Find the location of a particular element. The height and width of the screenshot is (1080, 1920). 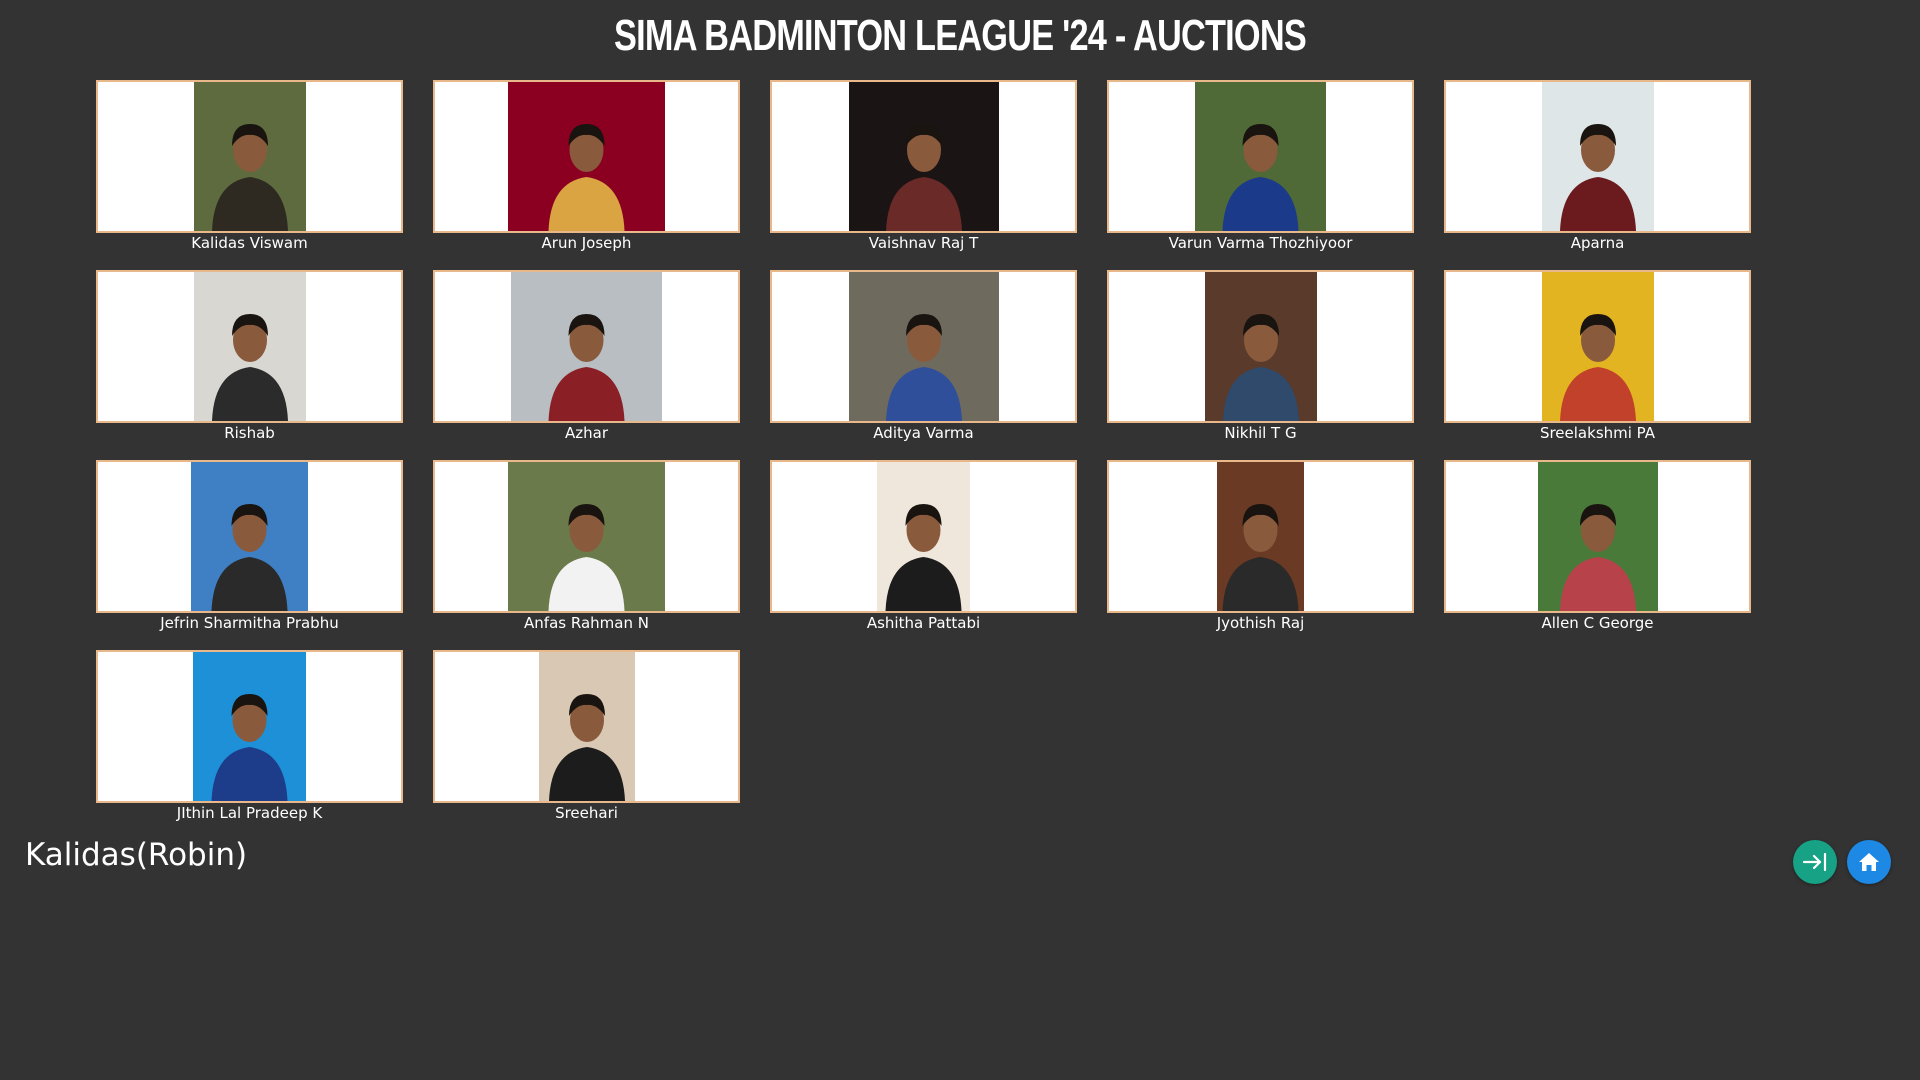

arrow-right-to-bar-icon is located at coordinates (1814, 862).